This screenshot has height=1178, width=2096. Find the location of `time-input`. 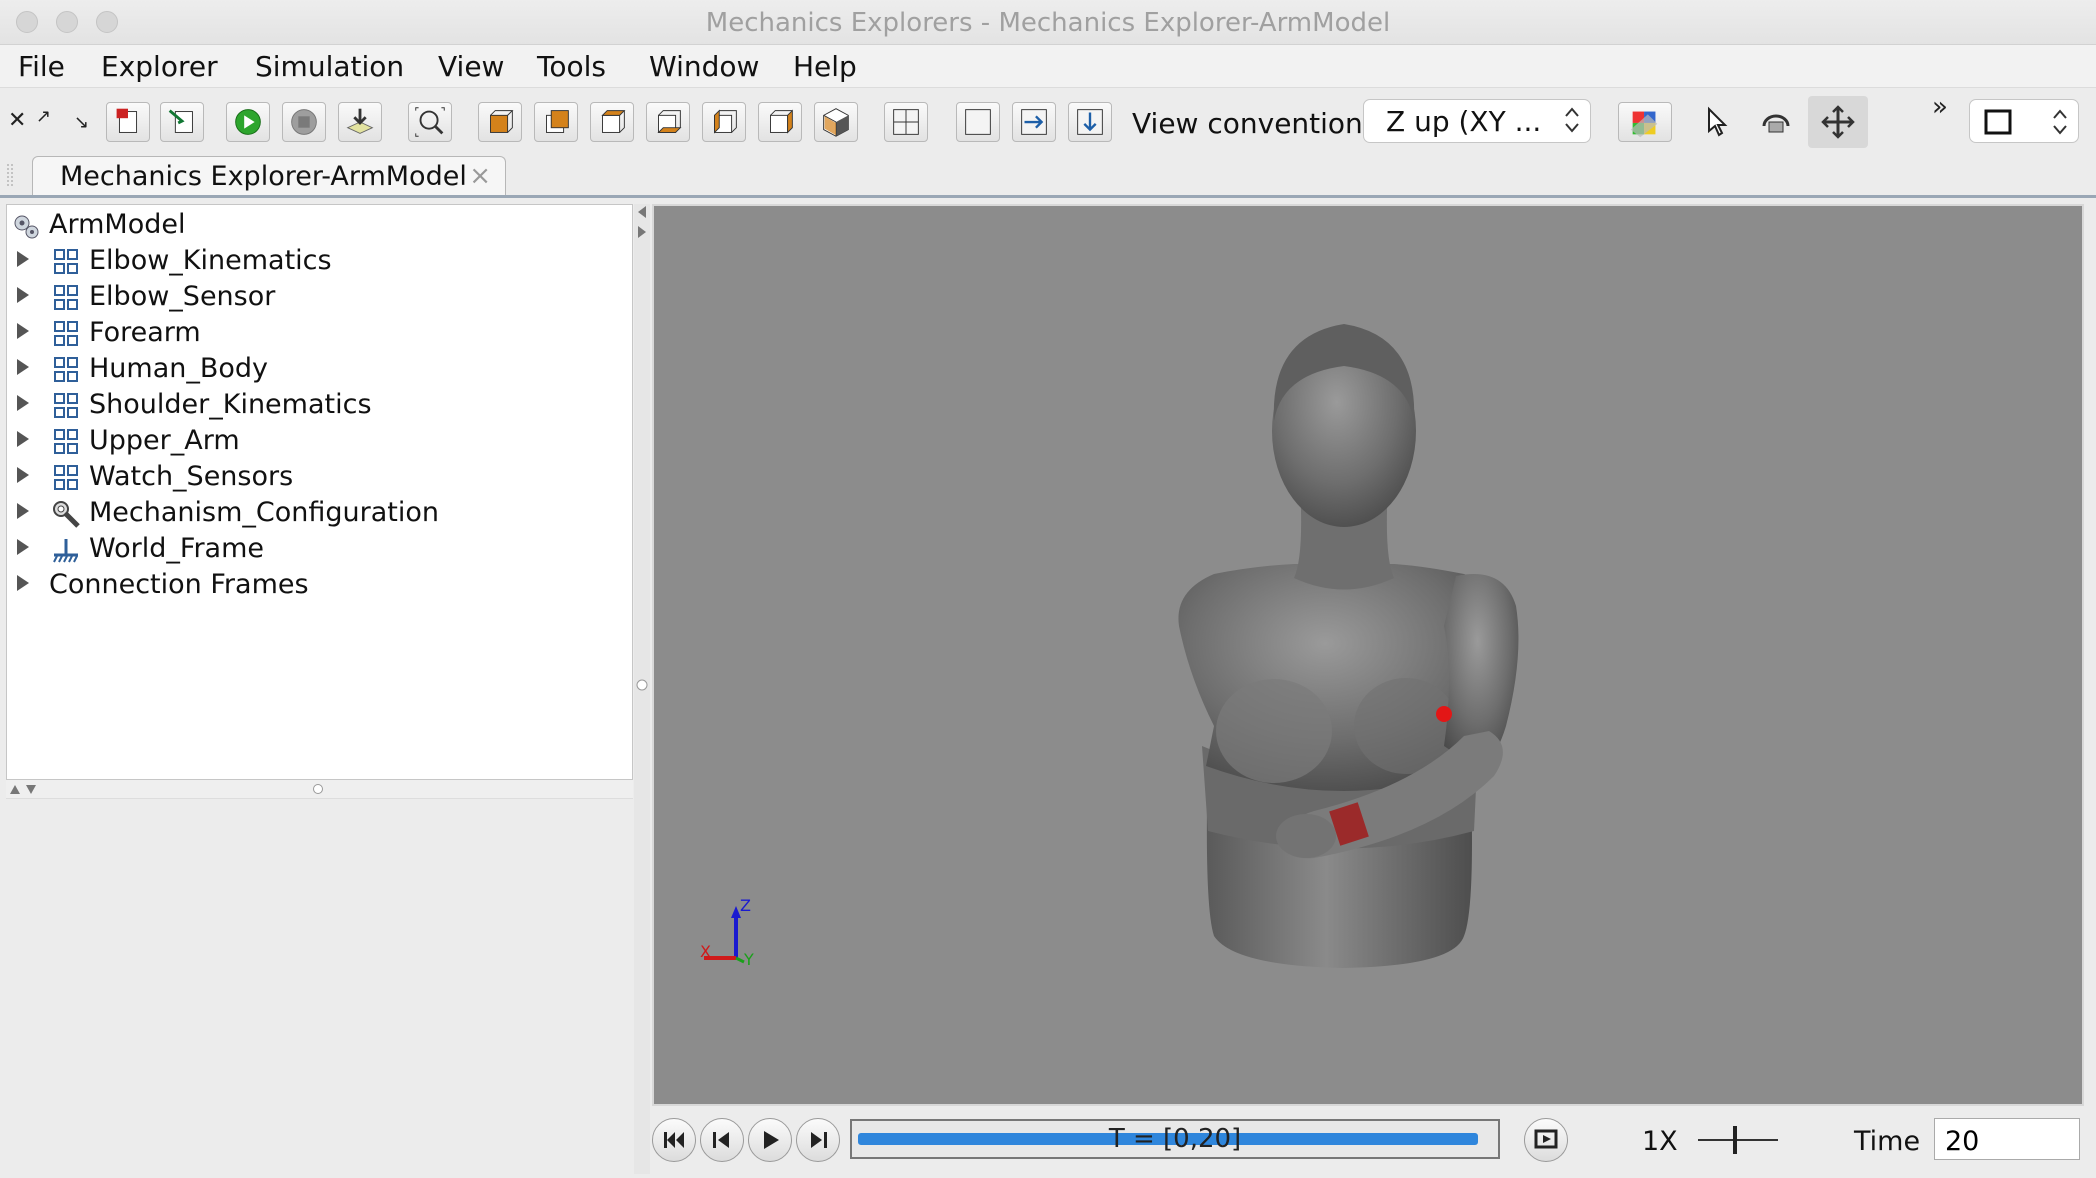

time-input is located at coordinates (2007, 1139).